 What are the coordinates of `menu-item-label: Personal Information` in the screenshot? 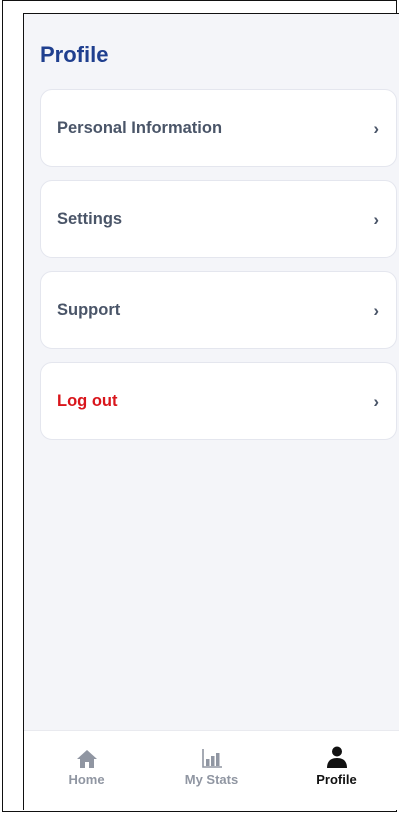 It's located at (140, 127).